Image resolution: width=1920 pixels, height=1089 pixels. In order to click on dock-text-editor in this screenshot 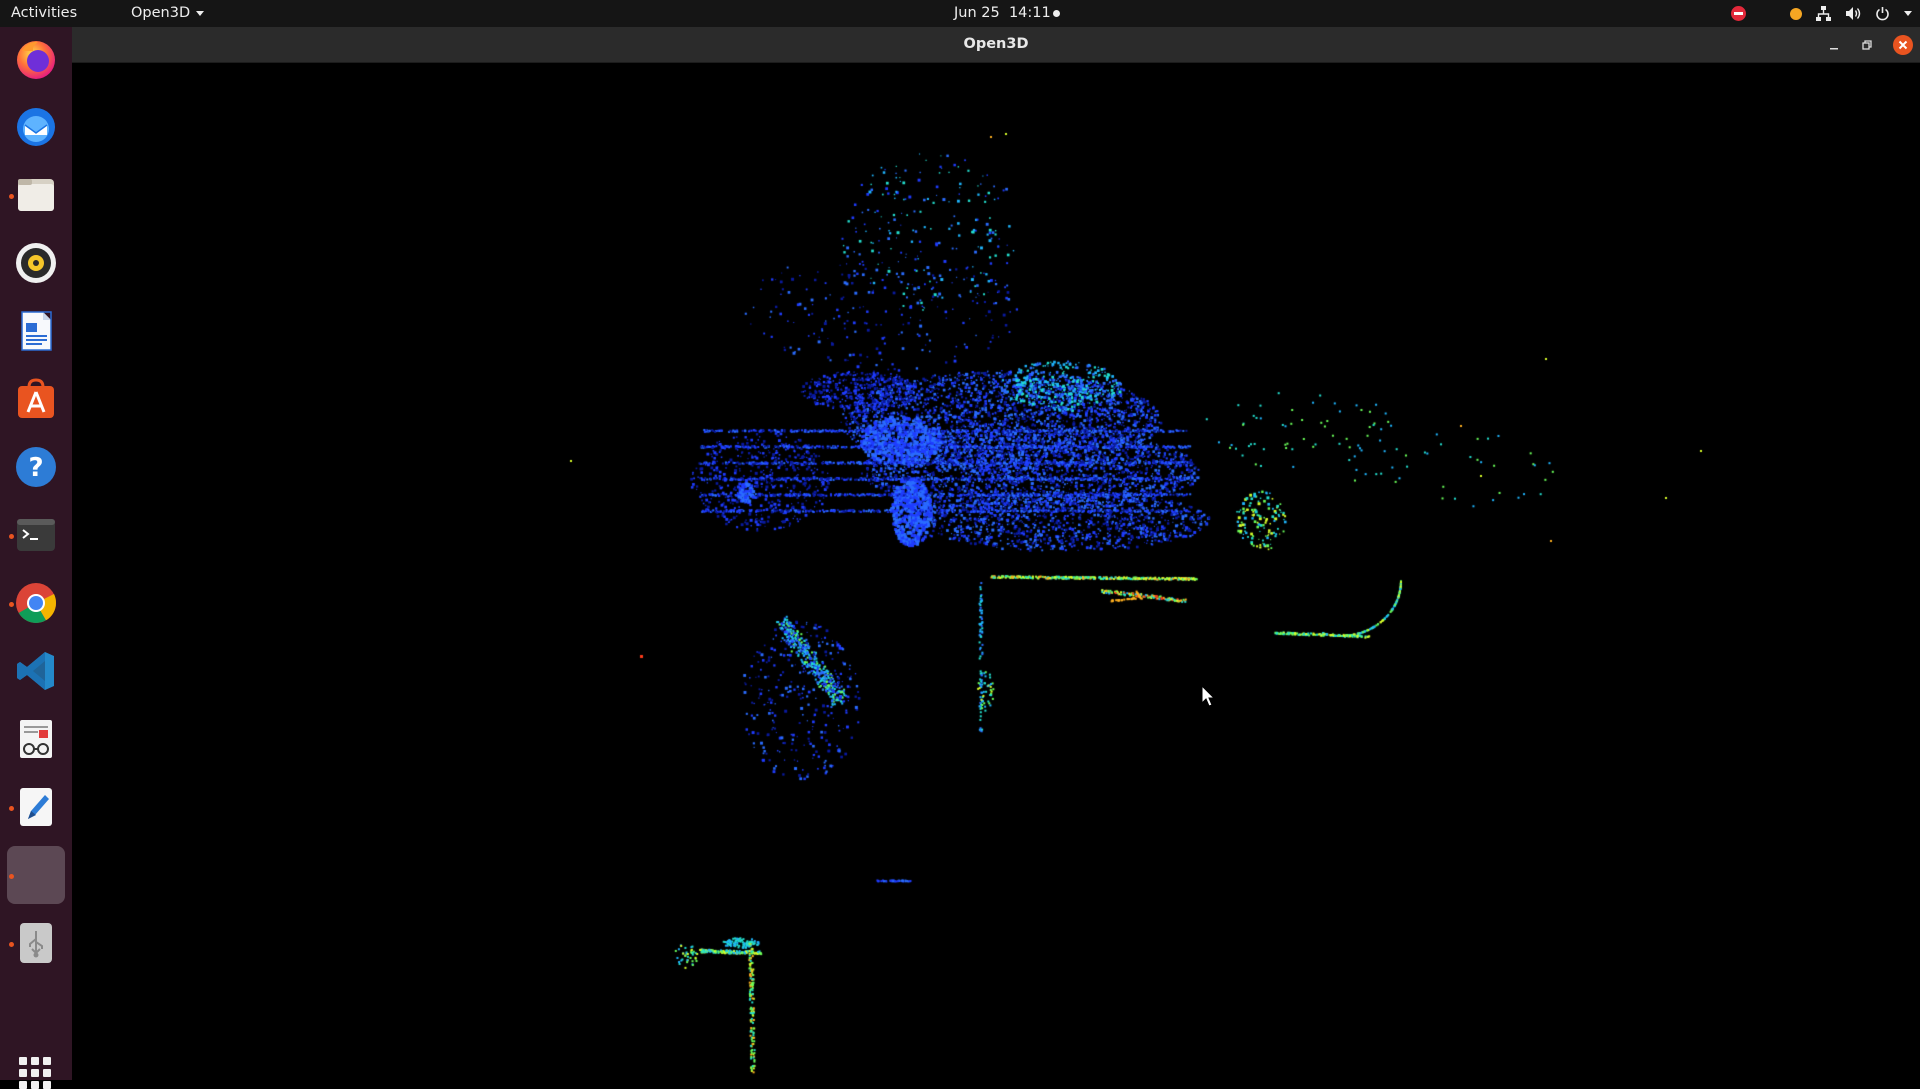, I will do `click(36, 807)`.